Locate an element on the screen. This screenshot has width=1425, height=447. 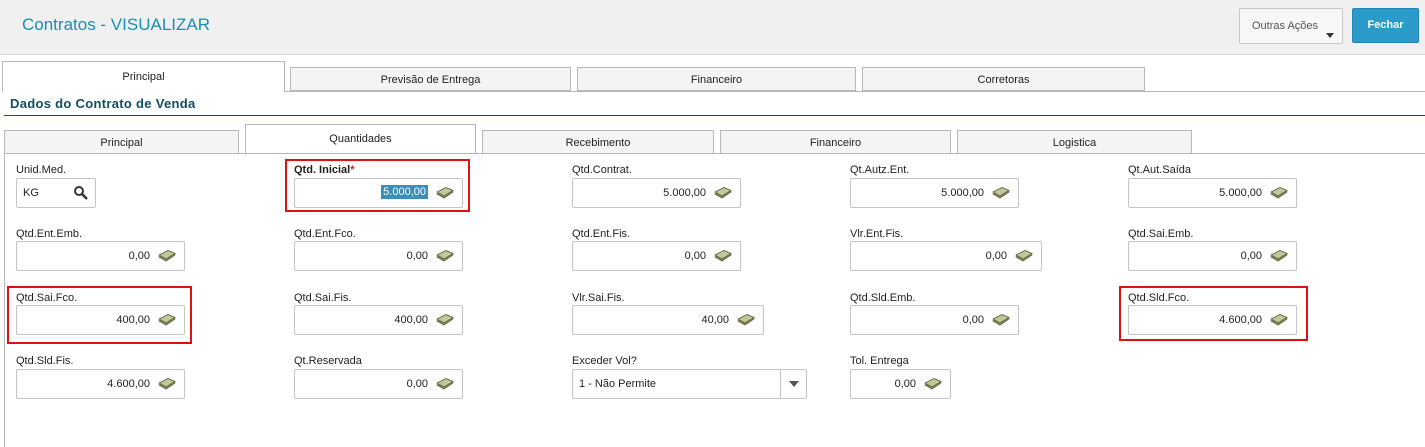
tol-entrega-field: 0,00 is located at coordinates (900, 384).